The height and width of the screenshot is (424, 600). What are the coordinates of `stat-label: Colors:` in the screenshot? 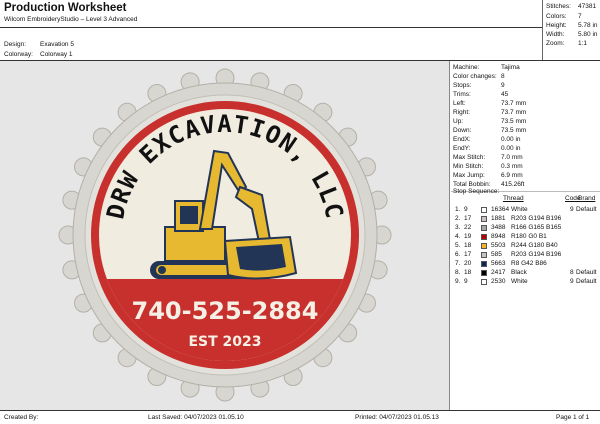 It's located at (556, 16).